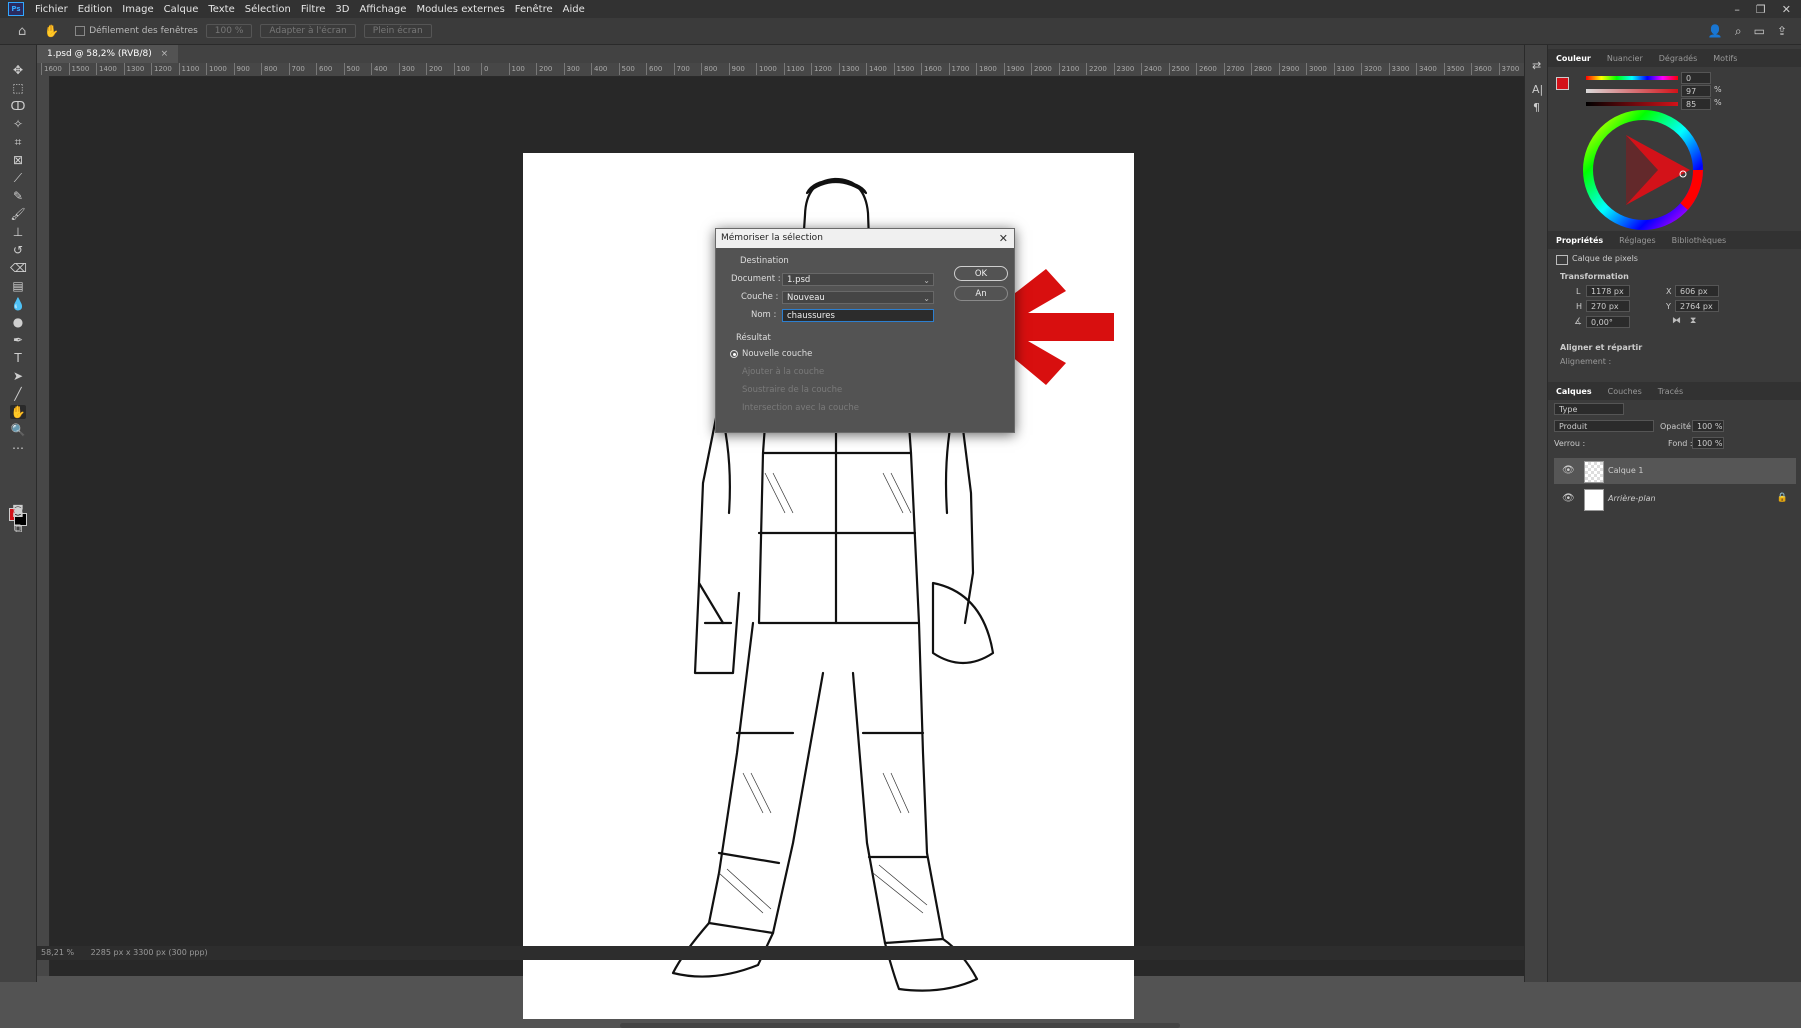 Image resolution: width=1801 pixels, height=1028 pixels. What do you see at coordinates (18, 214) in the screenshot?
I see `brush-tool-icon: 🖌` at bounding box center [18, 214].